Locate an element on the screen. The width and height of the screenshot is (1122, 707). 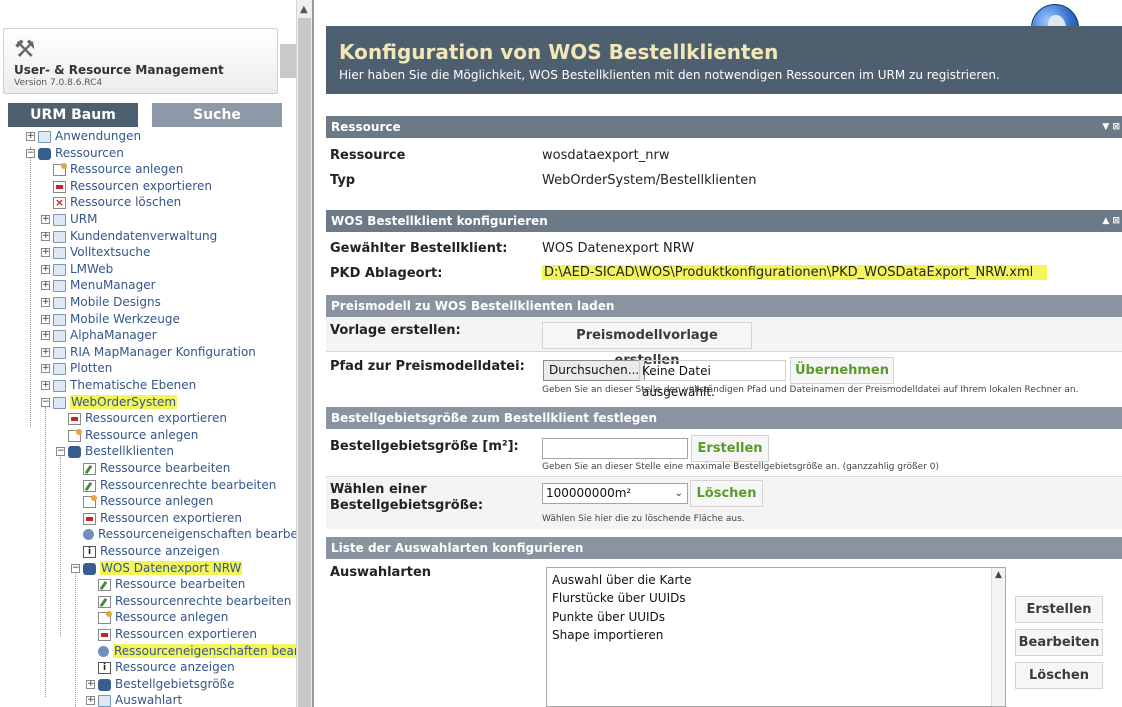
tree-node: Ressourceneigenschaften bearbeiten is located at coordinates (183, 534).